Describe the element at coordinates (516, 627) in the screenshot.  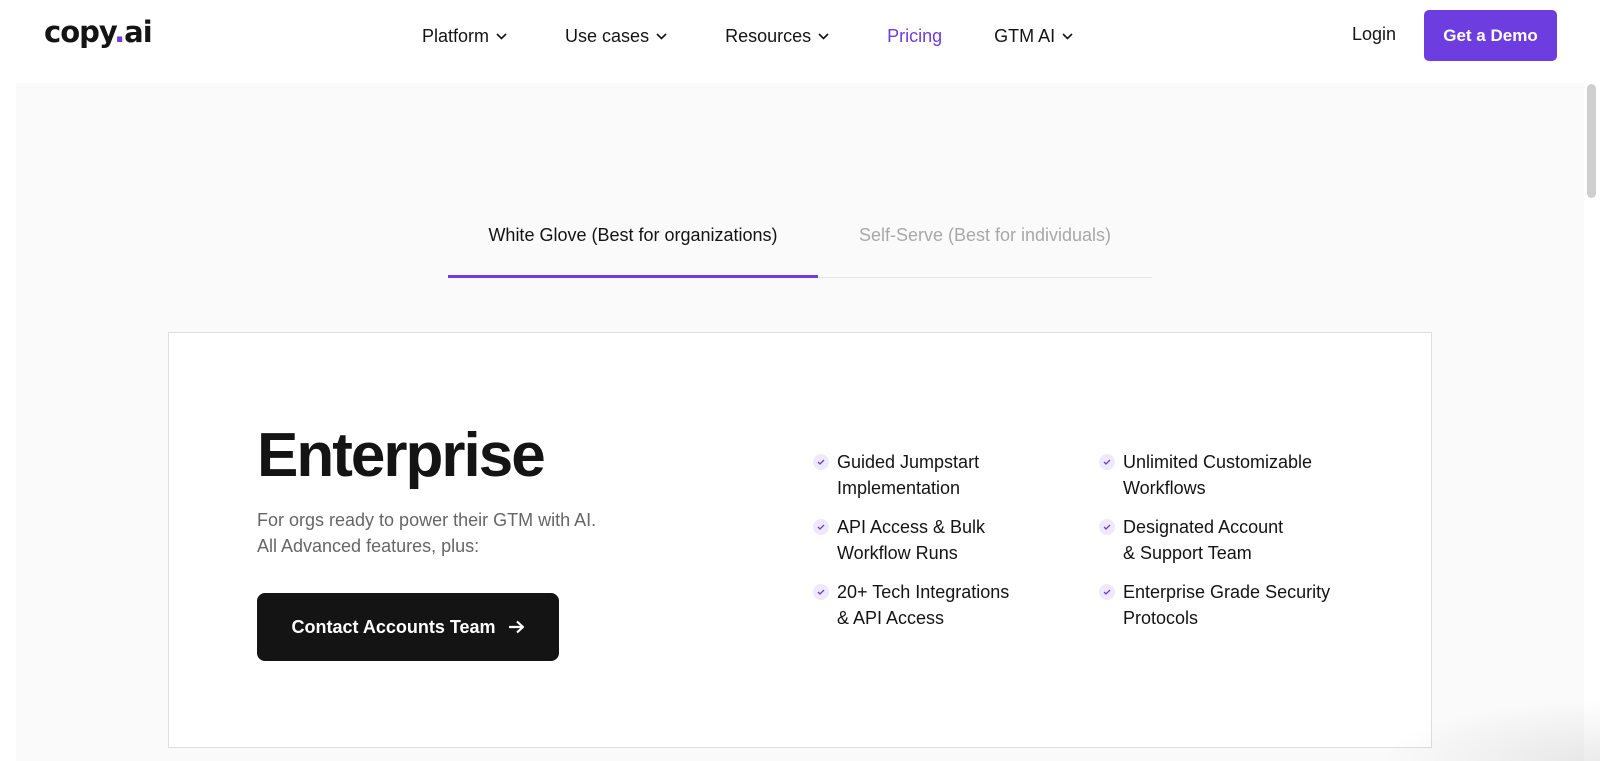
I see `arrow-right-icon` at that location.